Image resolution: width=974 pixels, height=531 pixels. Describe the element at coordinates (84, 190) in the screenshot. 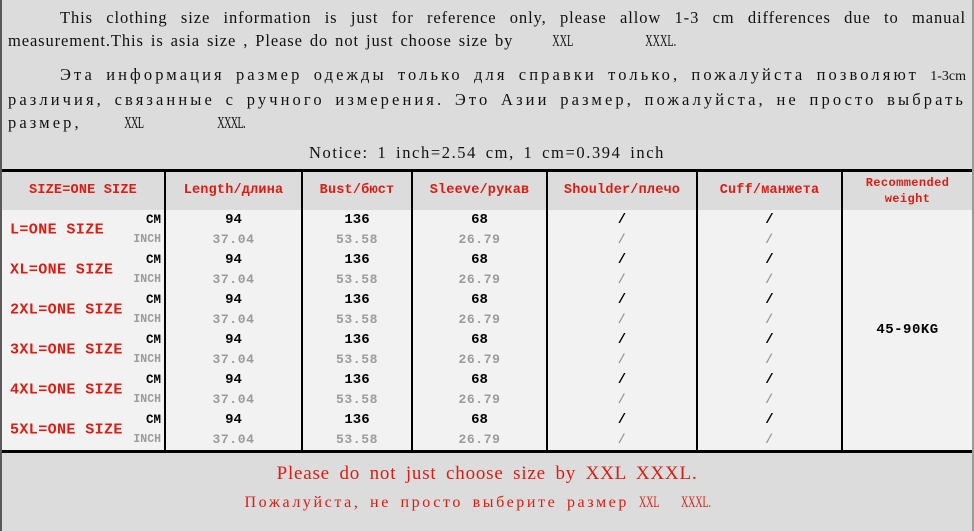

I see `column-header-size: SIZE=ONE SIZE` at that location.